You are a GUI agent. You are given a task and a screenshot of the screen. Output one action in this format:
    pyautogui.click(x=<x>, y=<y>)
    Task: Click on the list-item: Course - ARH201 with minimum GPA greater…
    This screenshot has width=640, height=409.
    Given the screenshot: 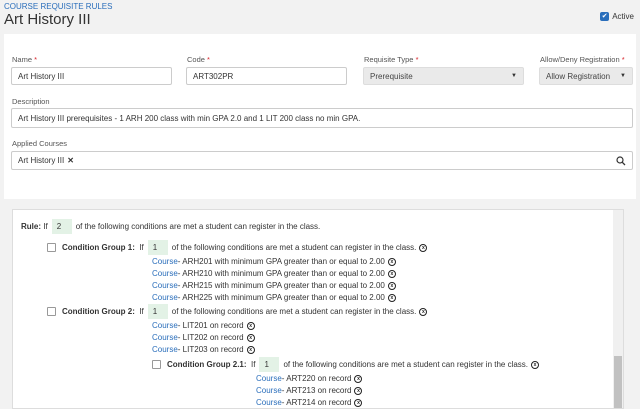 What is the action you would take?
    pyautogui.click(x=274, y=261)
    